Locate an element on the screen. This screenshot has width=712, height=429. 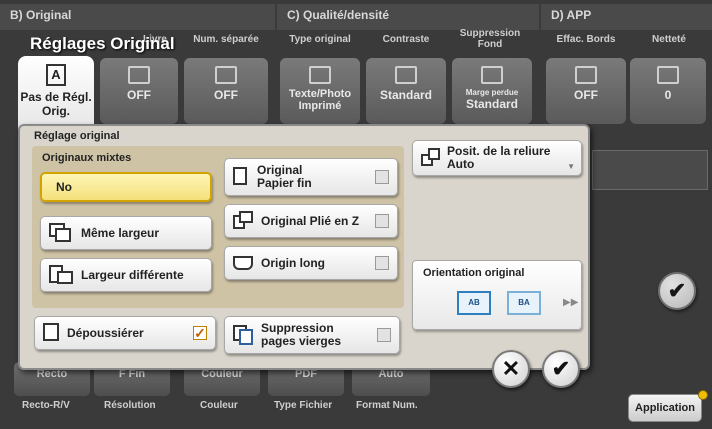
frame-erase-icon is located at coordinates (586, 75).